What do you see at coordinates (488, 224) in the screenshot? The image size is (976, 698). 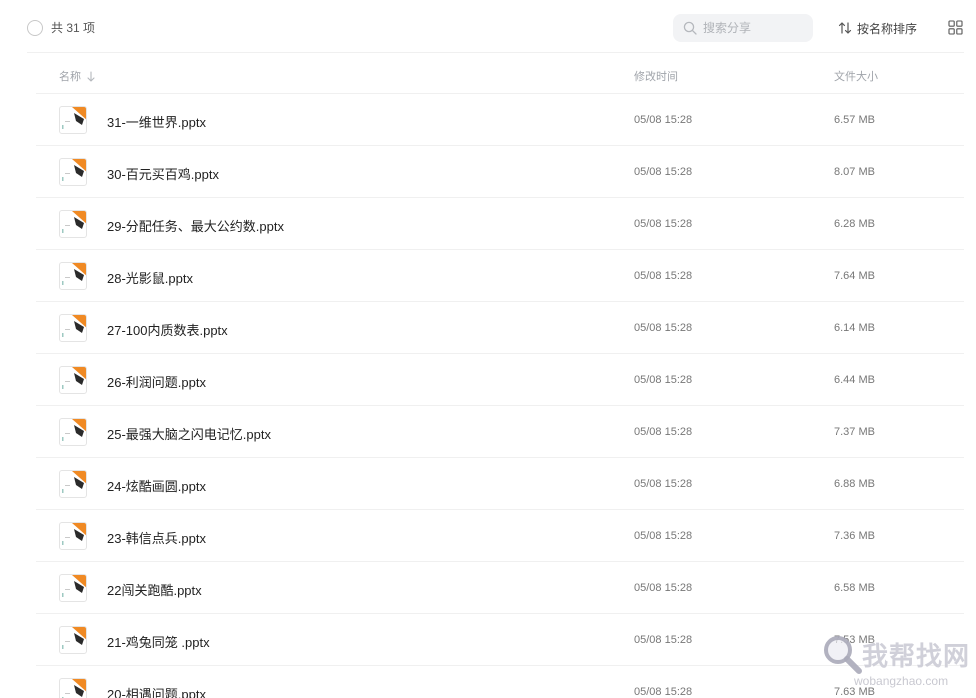 I see `file-row: 29-分配任务、最大公约数.pptx 05/08 15:28 6.28 MB` at bounding box center [488, 224].